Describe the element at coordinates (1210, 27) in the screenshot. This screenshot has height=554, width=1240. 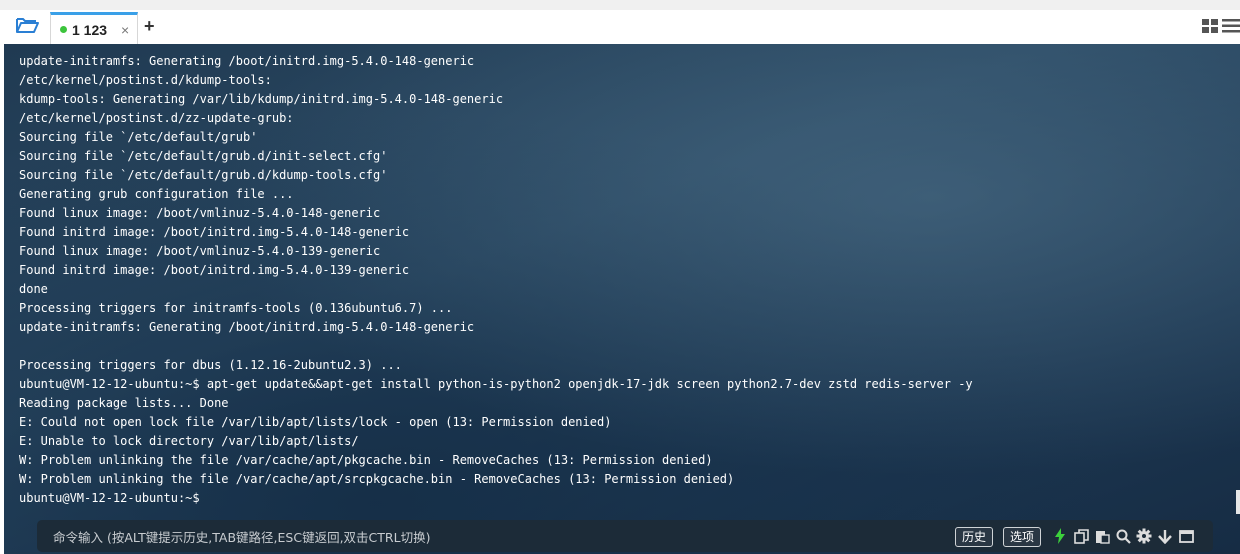
I see `grid-layout-icon` at that location.